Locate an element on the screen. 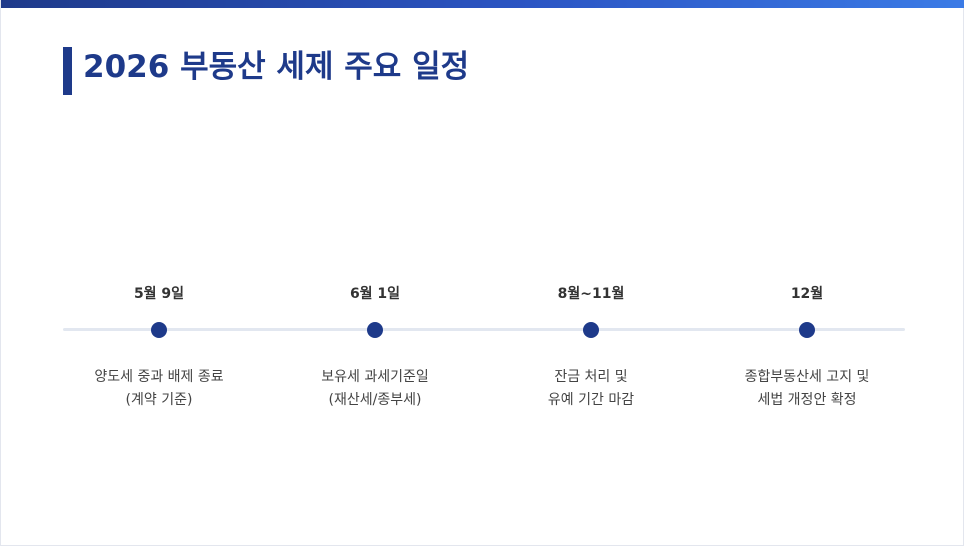 This screenshot has height=546, width=964. event-description-line: (재산세/종부세) is located at coordinates (375, 400).